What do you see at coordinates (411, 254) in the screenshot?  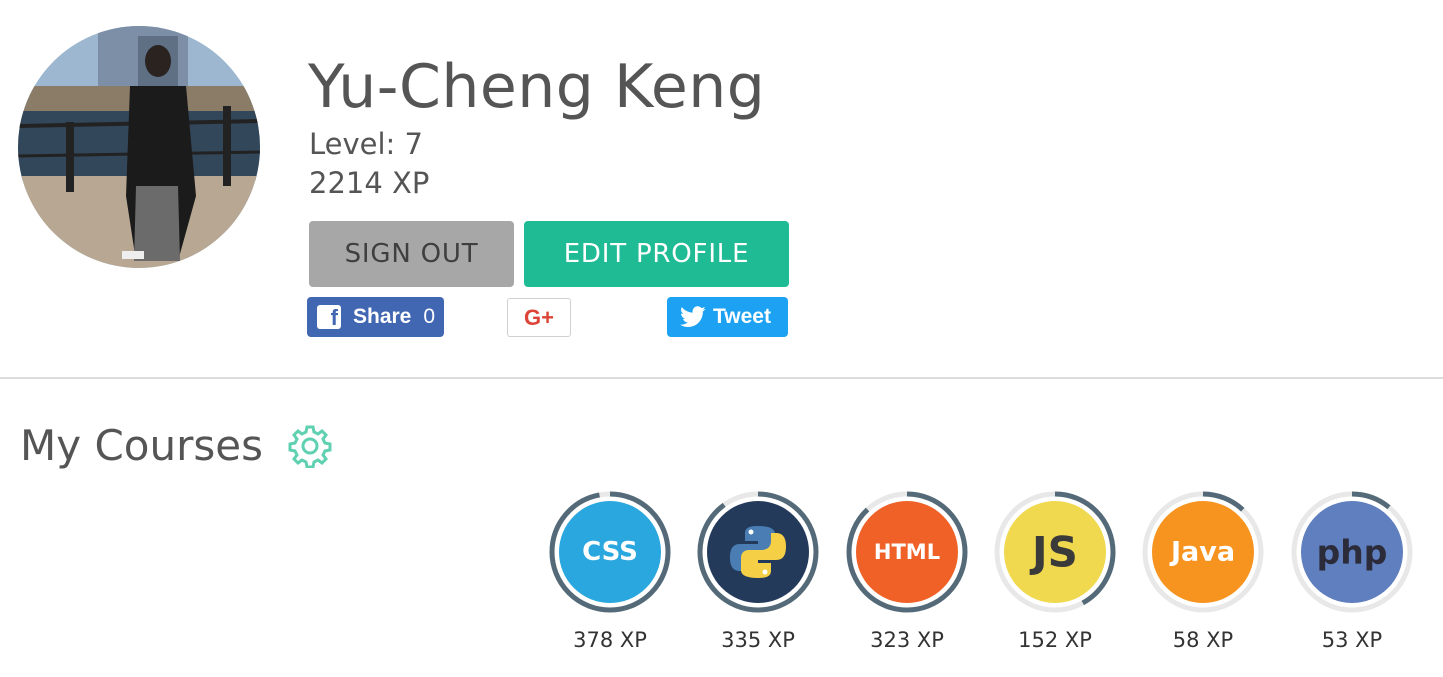 I see `sign-out-button: SIGN OUT` at bounding box center [411, 254].